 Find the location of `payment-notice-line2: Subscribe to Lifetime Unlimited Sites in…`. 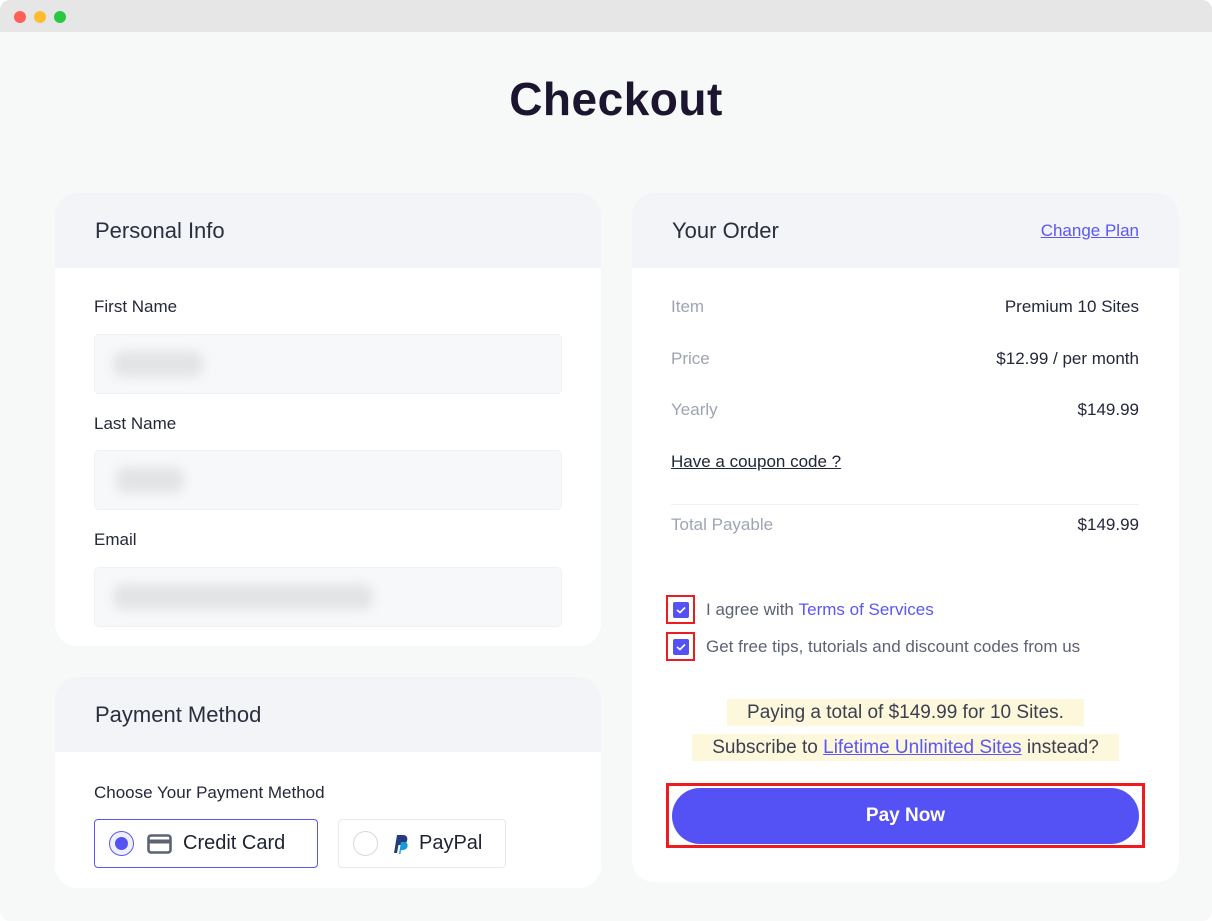

payment-notice-line2: Subscribe to Lifetime Unlimited Sites in… is located at coordinates (905, 747).